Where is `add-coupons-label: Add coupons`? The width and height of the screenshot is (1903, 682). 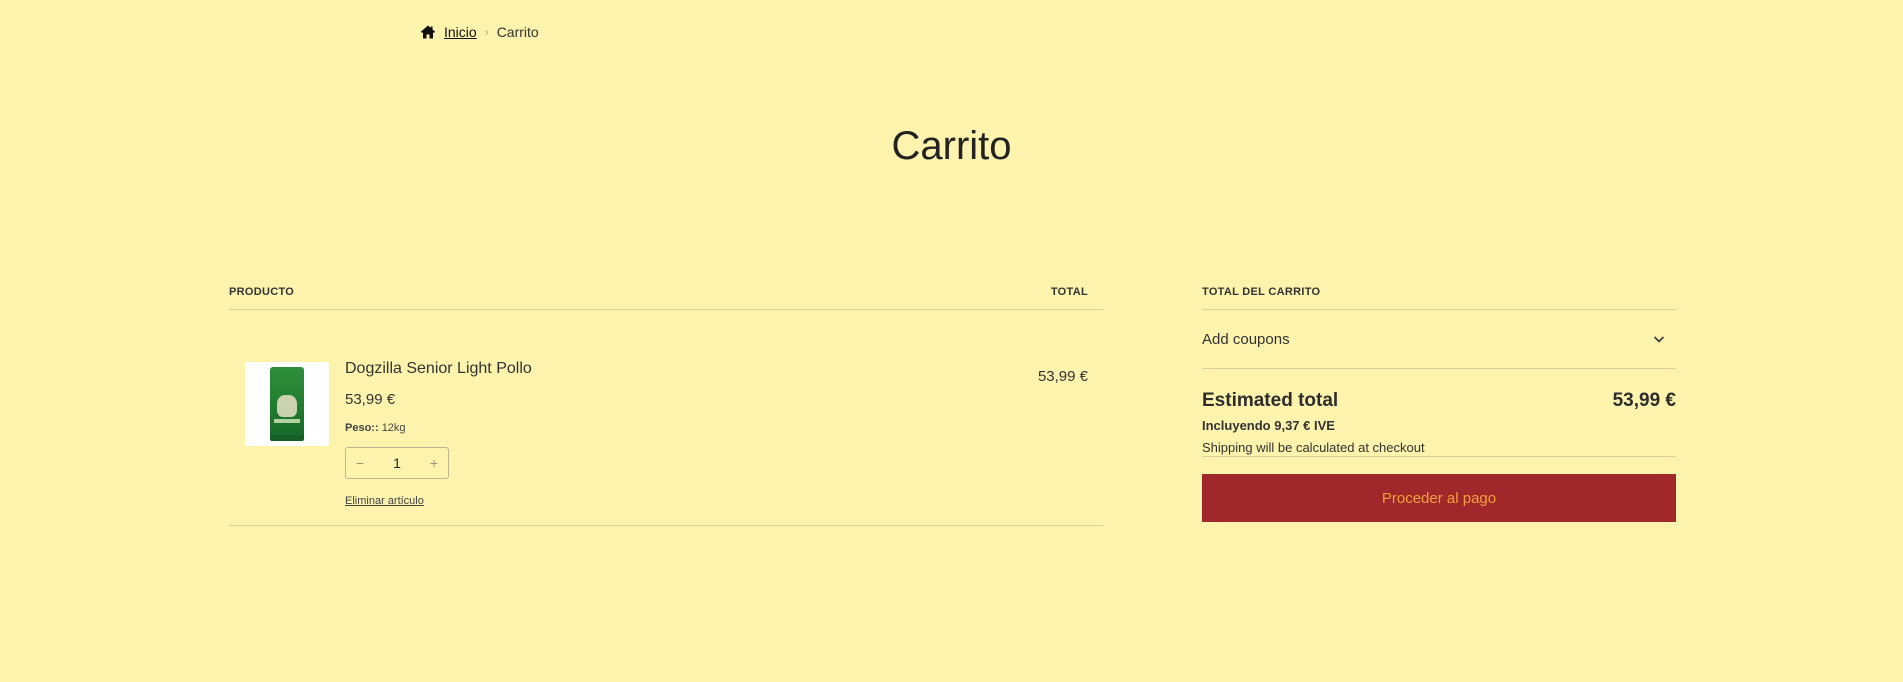 add-coupons-label: Add coupons is located at coordinates (1246, 339).